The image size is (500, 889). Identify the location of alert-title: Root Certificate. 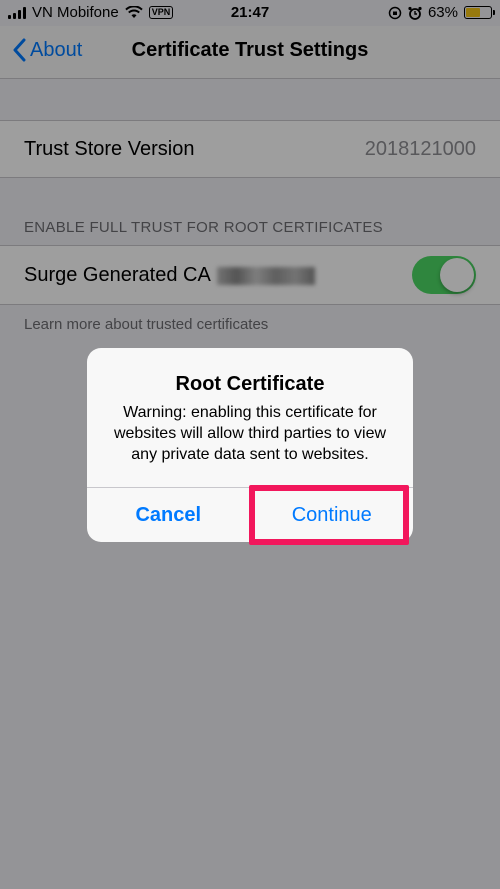
(250, 384).